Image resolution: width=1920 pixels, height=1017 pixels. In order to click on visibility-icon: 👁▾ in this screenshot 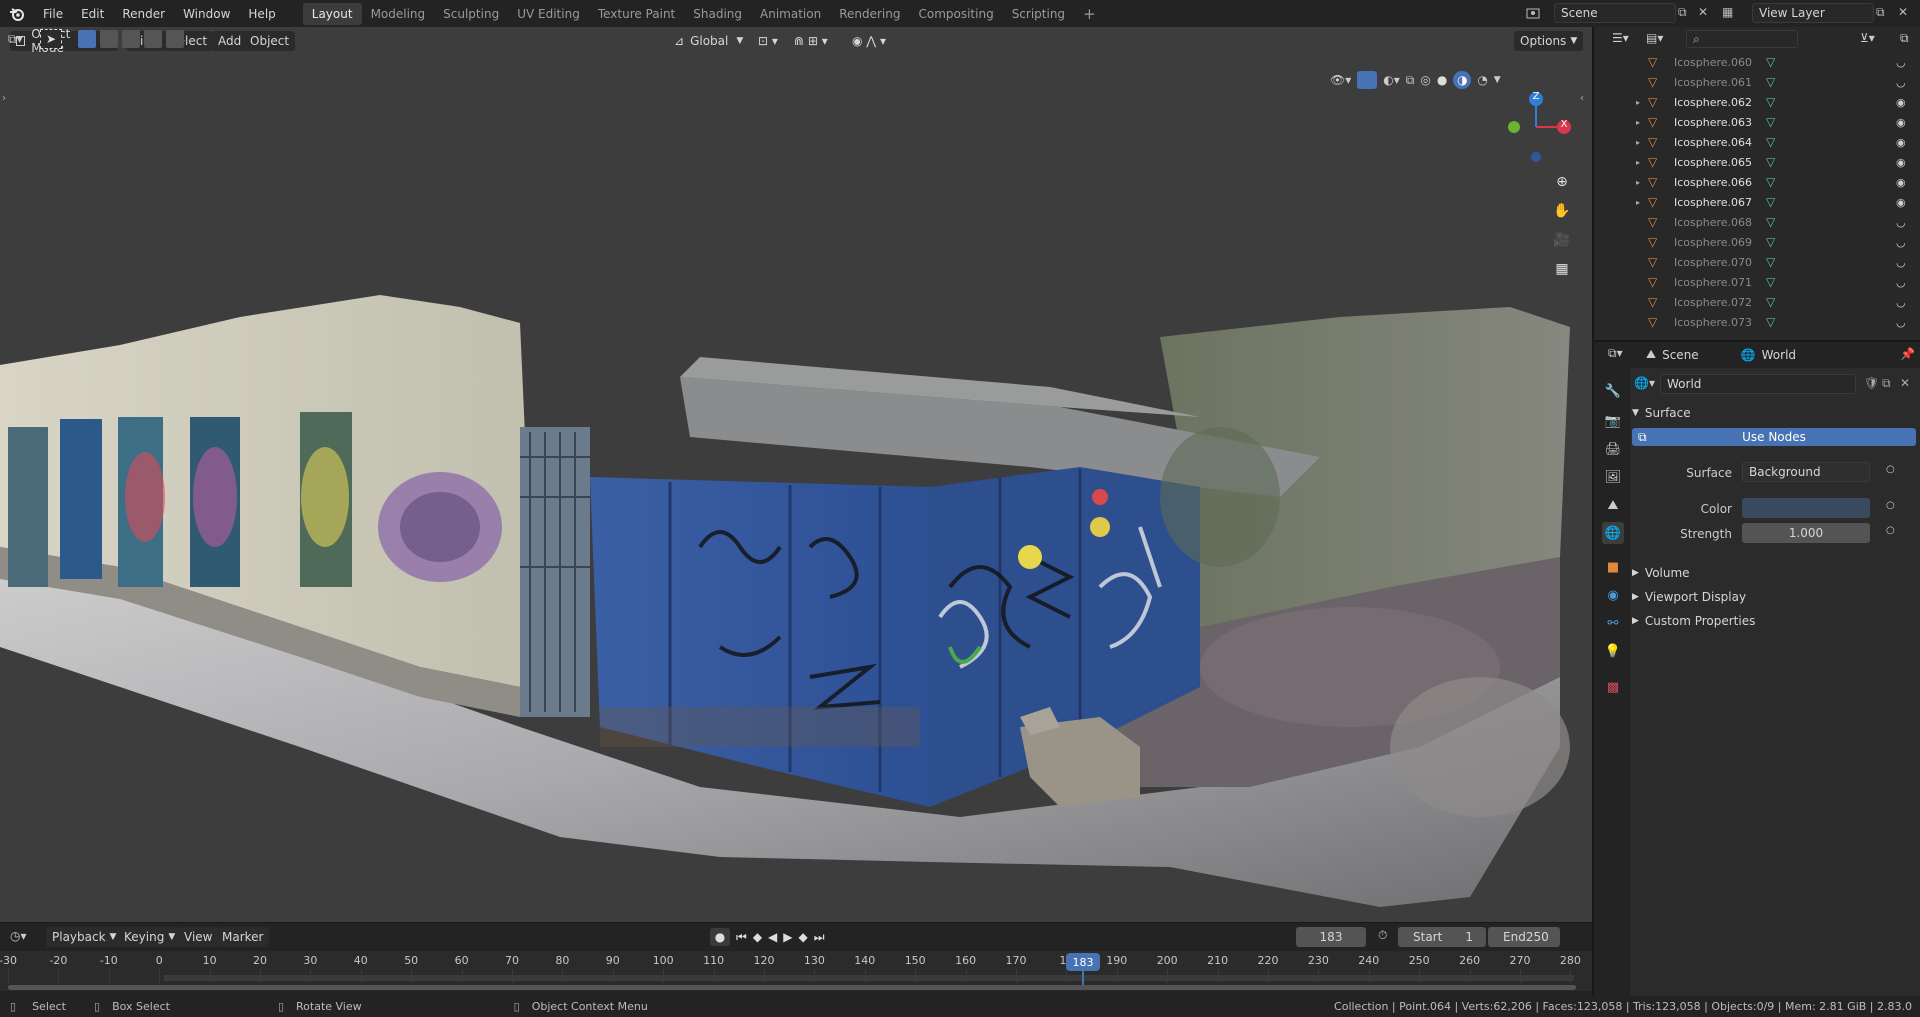, I will do `click(1340, 80)`.